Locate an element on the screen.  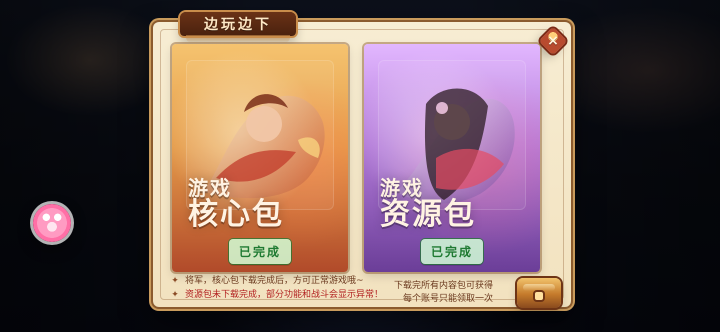
reward-info: 下载完所有内容包可获得 每个账号只能领取一次 is located at coordinates (428, 293).